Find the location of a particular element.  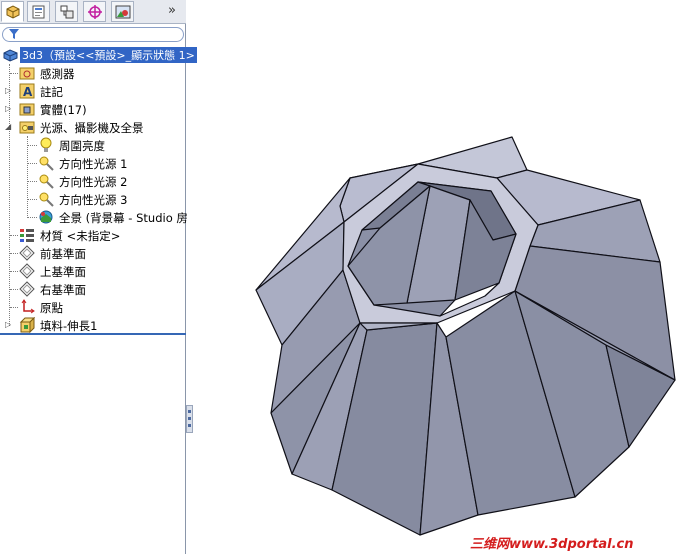

tree-item-directional-light-3: 方向性光源 3 is located at coordinates (93, 199).